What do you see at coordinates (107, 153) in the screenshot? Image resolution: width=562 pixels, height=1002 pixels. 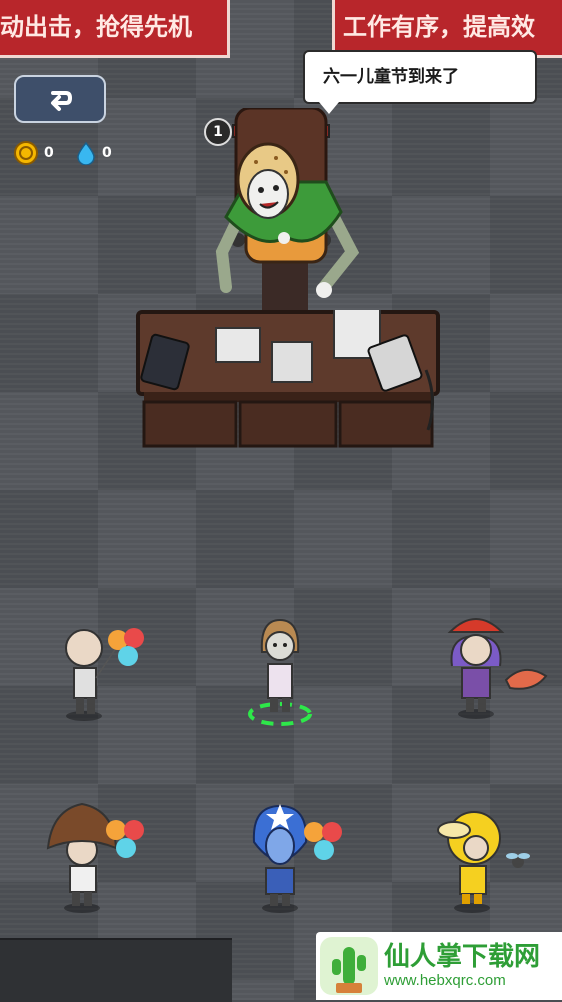 I see `water-count: 0` at bounding box center [107, 153].